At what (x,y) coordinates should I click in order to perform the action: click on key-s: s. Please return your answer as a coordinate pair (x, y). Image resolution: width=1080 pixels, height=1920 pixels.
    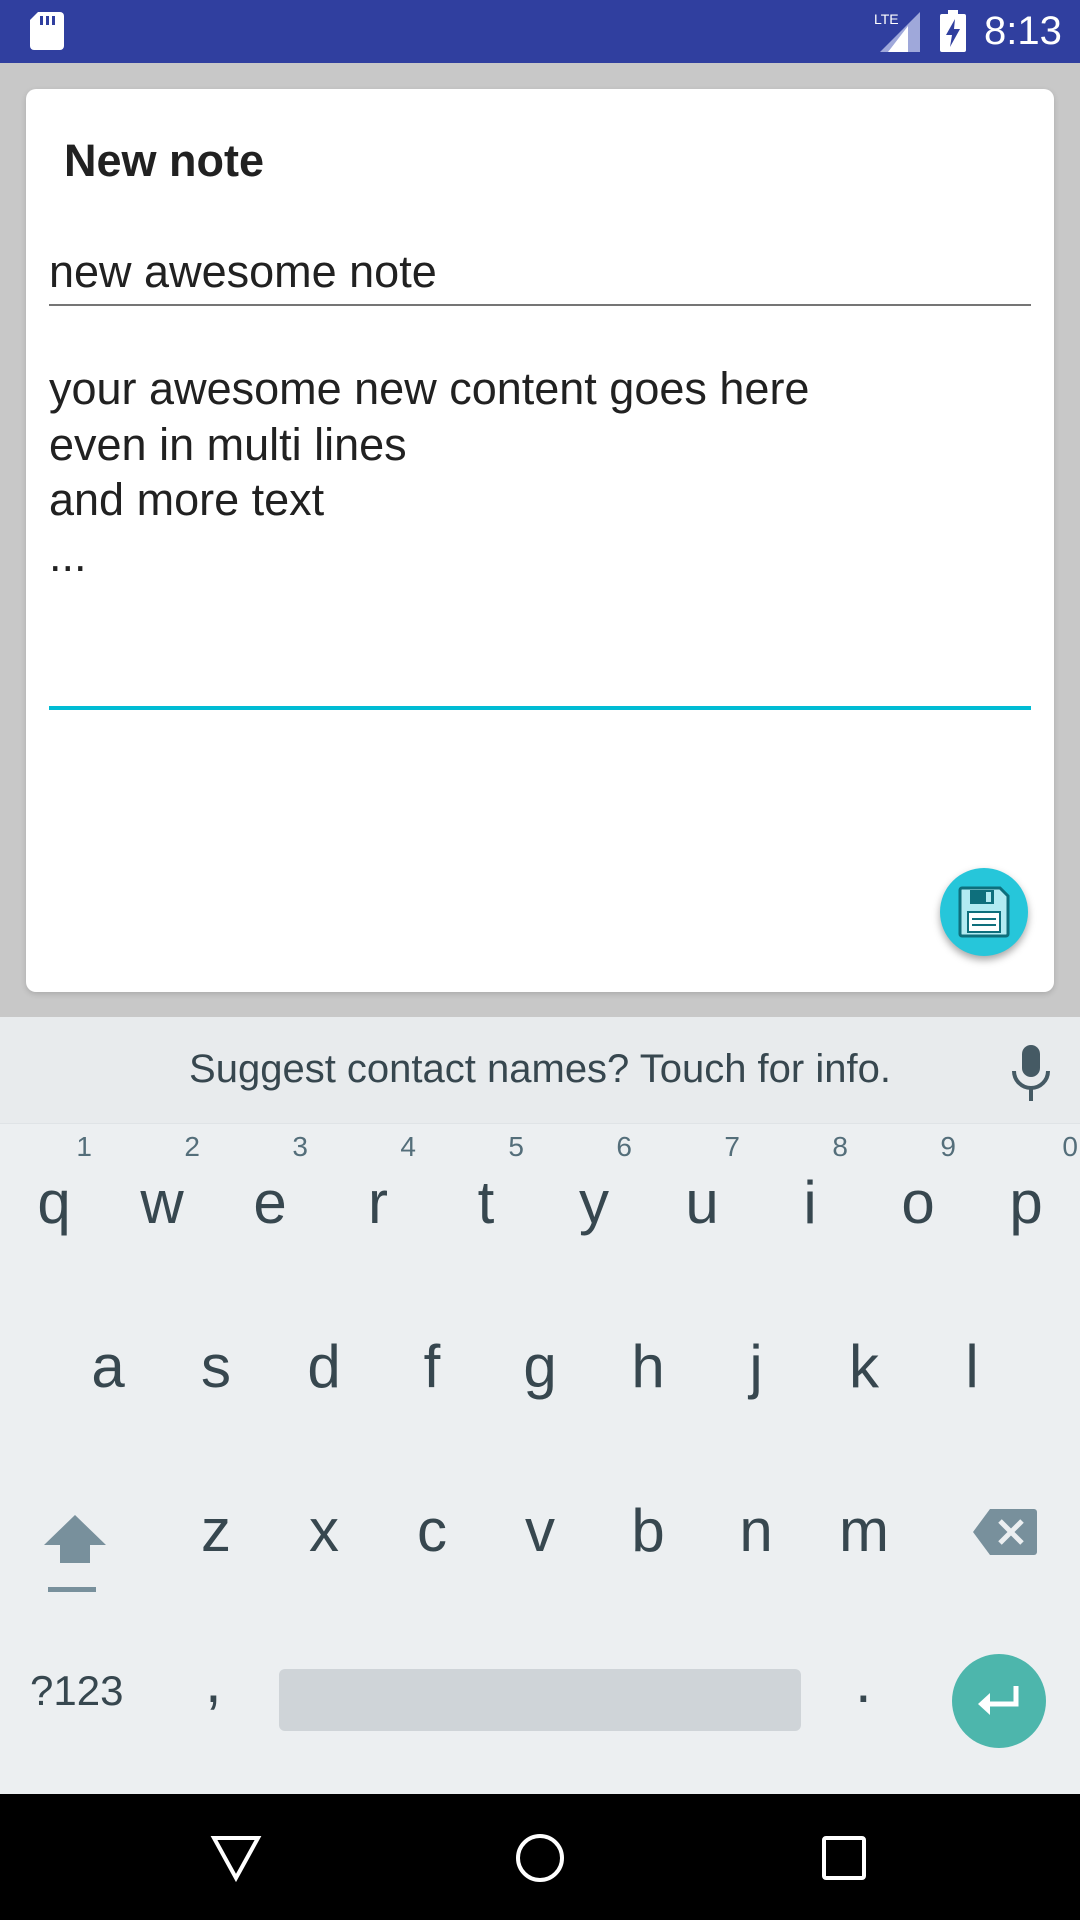
    Looking at the image, I should click on (216, 1362).